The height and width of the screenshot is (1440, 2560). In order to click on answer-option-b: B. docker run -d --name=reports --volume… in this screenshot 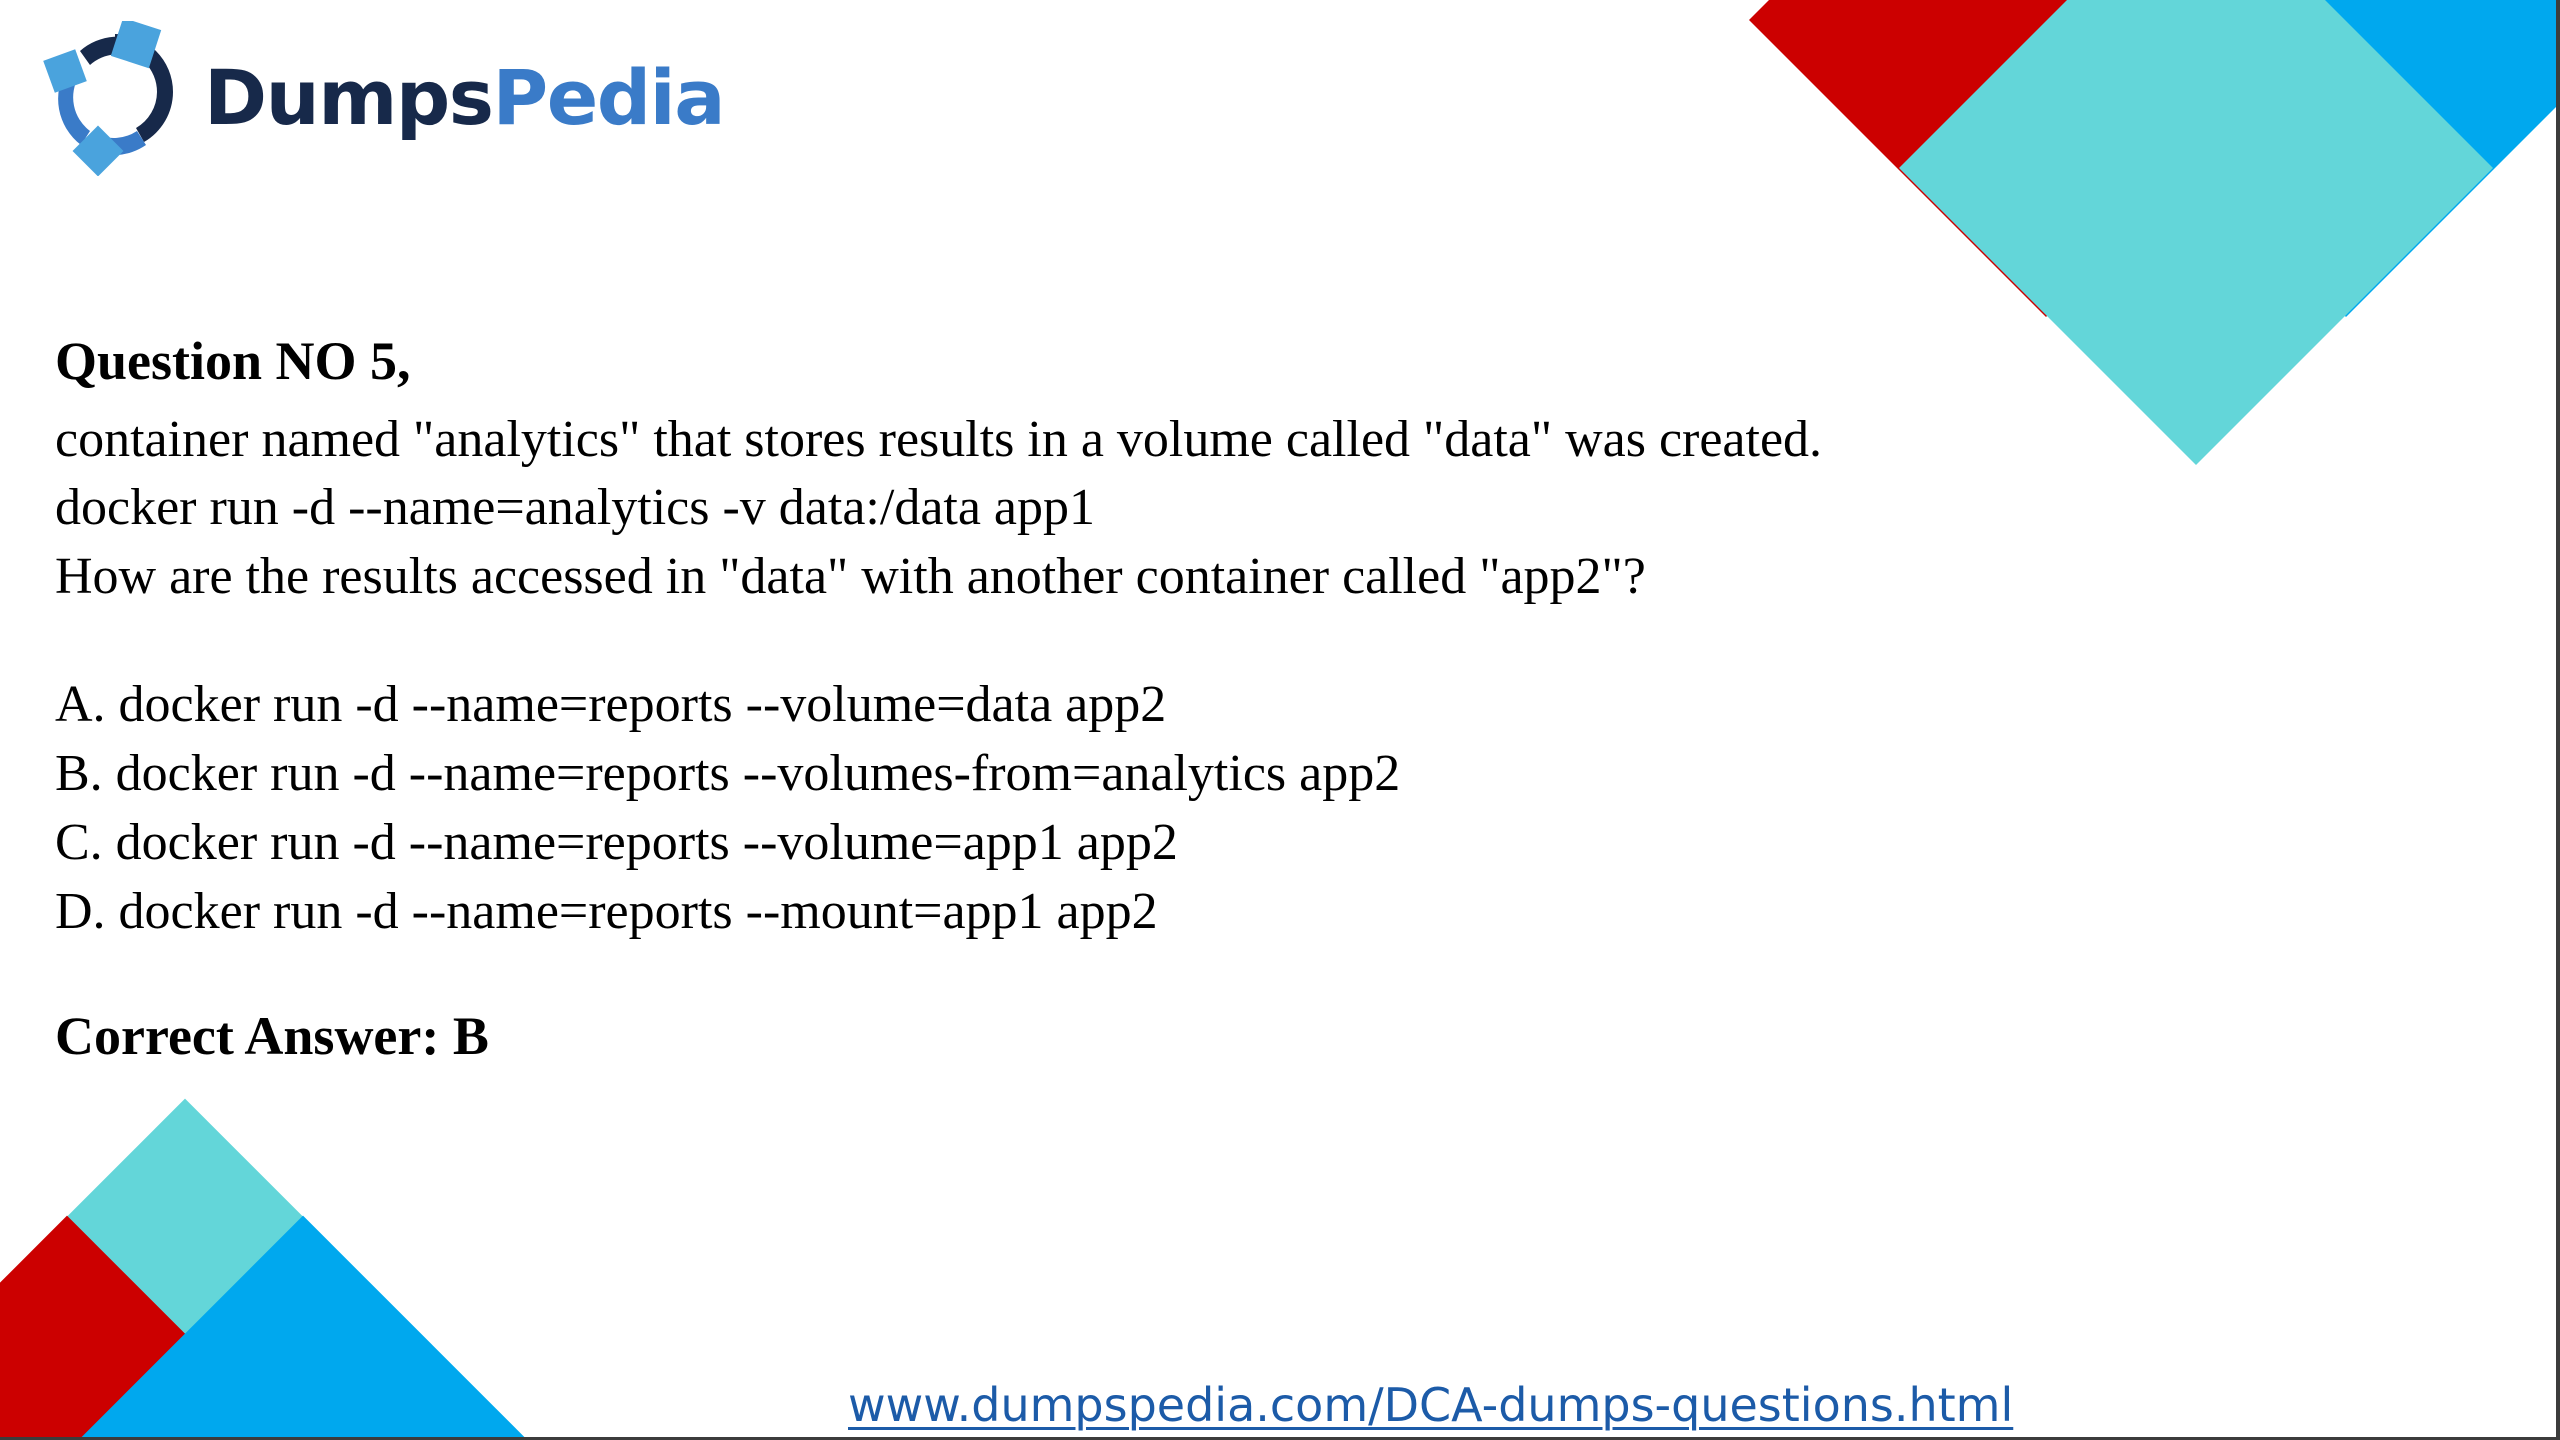, I will do `click(1205, 773)`.